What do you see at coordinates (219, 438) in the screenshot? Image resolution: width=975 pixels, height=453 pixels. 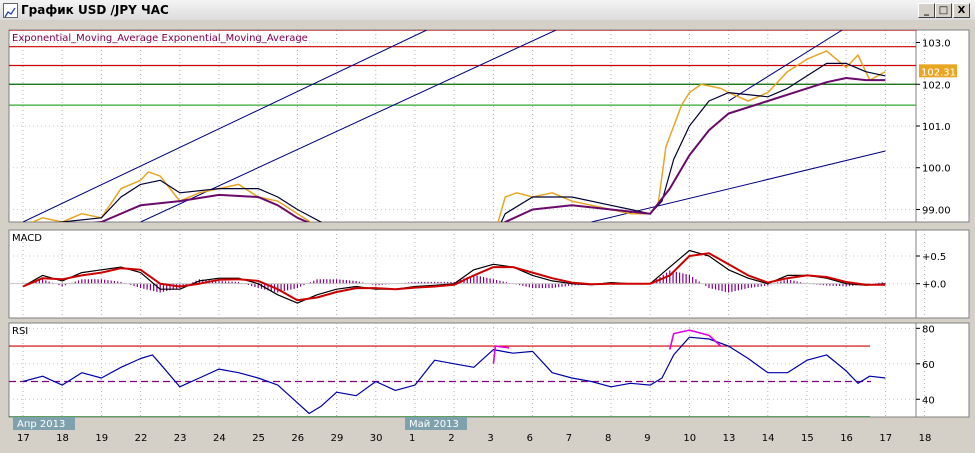 I see `x-tick-label: 24` at bounding box center [219, 438].